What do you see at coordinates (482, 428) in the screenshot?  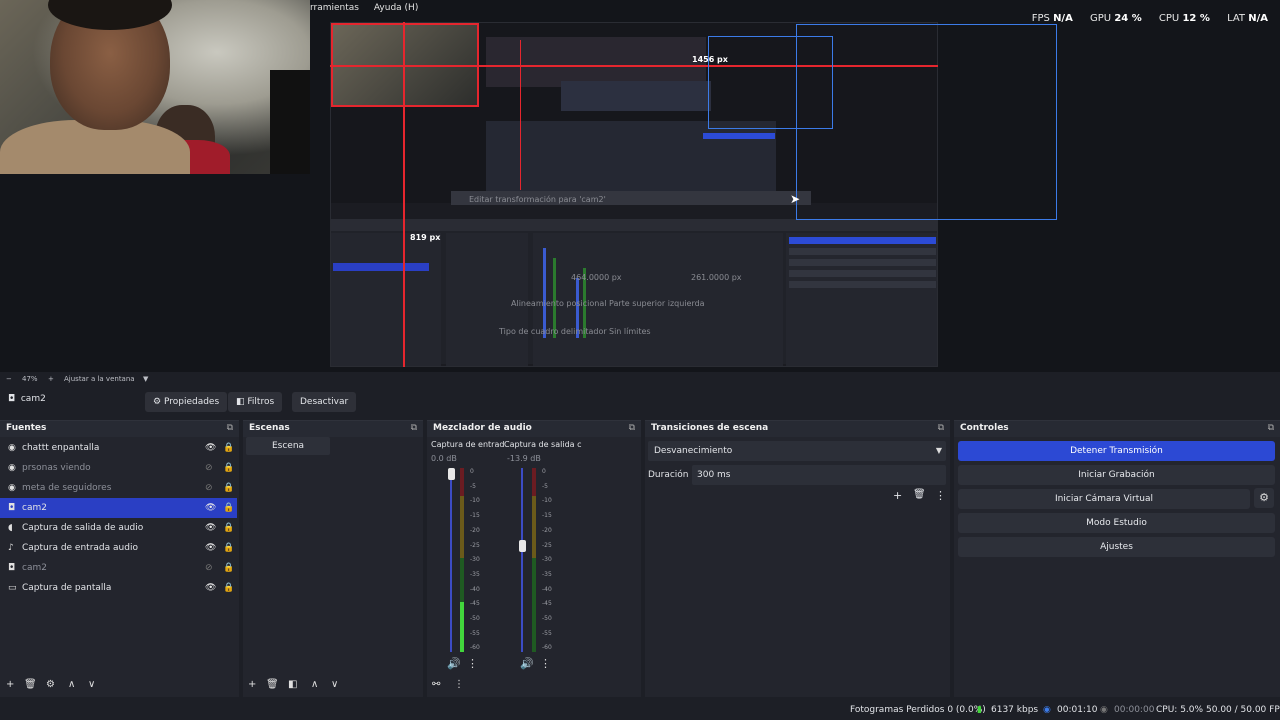 I see `mixer-dock-title: Mezclador de audio` at bounding box center [482, 428].